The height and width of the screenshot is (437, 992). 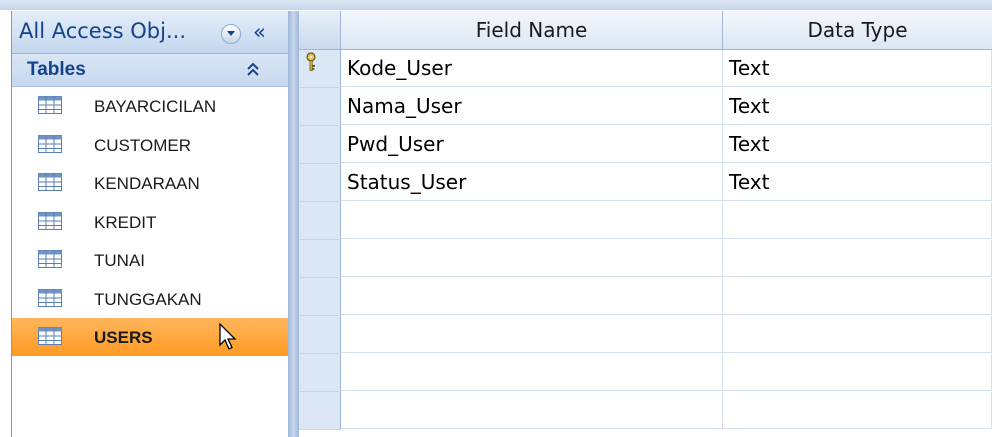 What do you see at coordinates (532, 68) in the screenshot?
I see `field-name-cell: Kode_User` at bounding box center [532, 68].